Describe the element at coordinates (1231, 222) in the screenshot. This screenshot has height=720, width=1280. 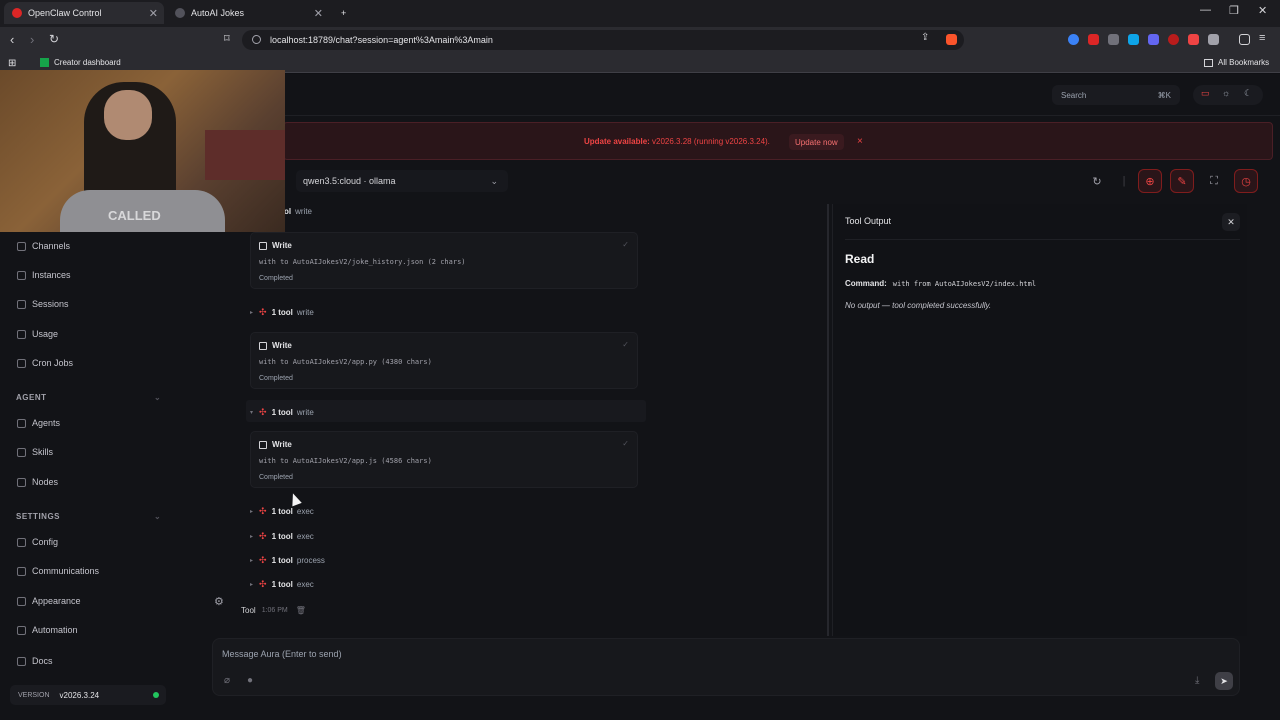
I see `close-icon: ✕` at that location.